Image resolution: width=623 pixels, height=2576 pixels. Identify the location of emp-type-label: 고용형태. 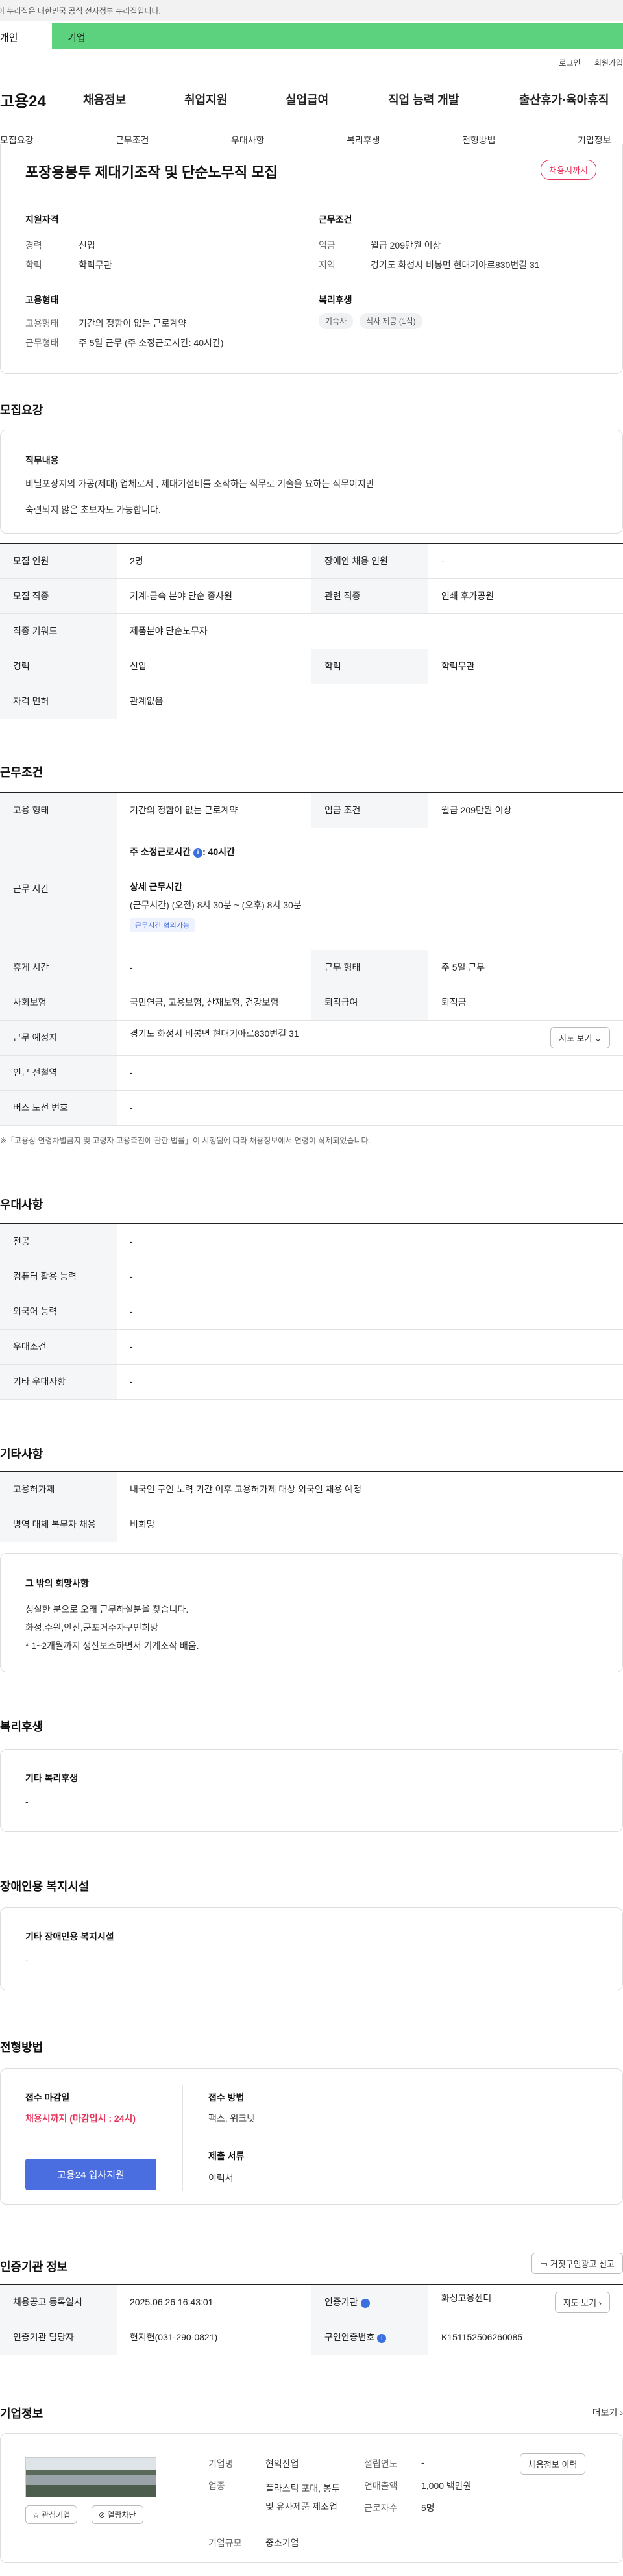
(42, 323).